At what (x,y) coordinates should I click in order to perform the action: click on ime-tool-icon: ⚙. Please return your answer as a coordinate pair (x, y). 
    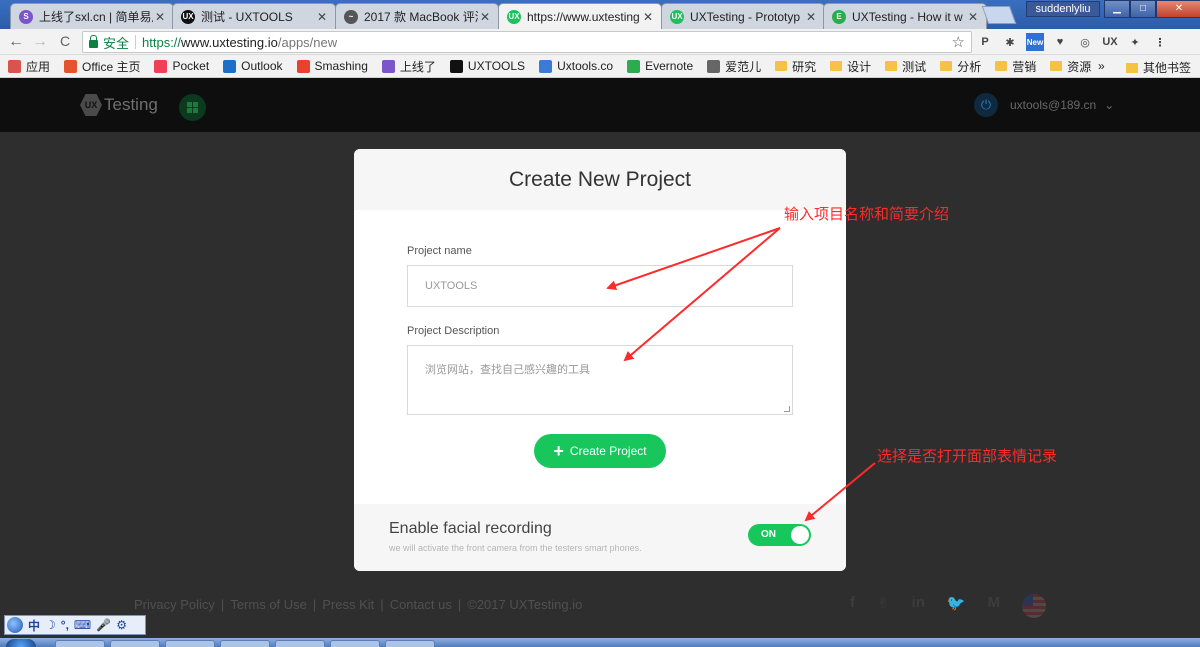
    Looking at the image, I should click on (121, 625).